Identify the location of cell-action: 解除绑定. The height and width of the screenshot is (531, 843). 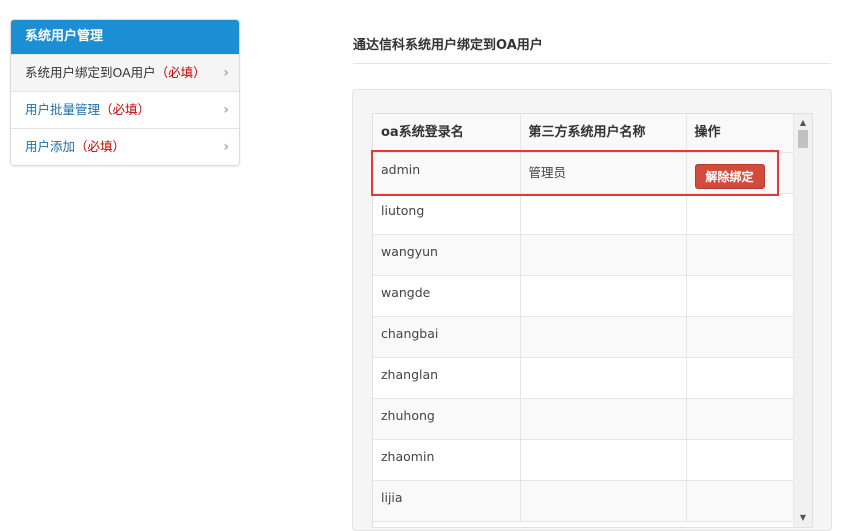
(740, 173).